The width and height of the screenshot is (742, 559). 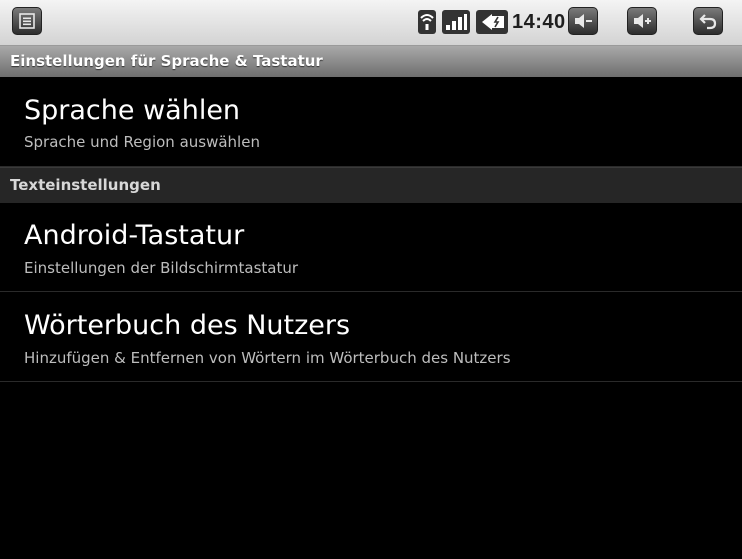 I want to click on category-label: Texteinstellungen, so click(x=85, y=185).